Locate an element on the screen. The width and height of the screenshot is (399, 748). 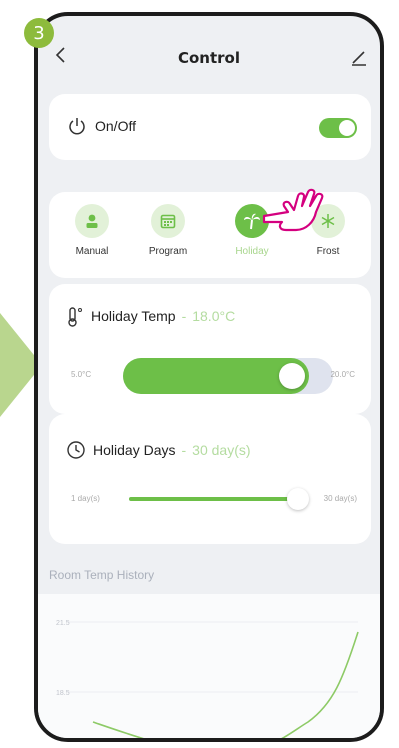
holiday-temp-label: Holiday Temp -18.0°C is located at coordinates (163, 316).